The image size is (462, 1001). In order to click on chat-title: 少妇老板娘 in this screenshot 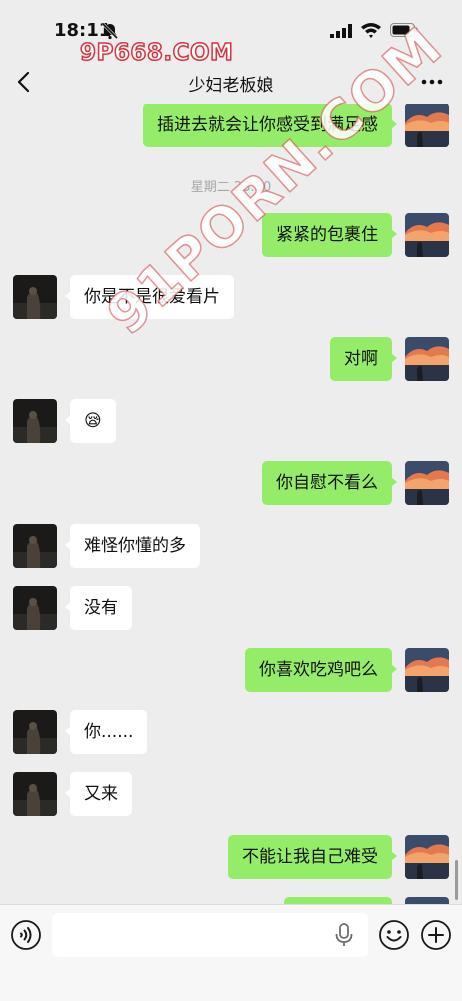, I will do `click(231, 83)`.